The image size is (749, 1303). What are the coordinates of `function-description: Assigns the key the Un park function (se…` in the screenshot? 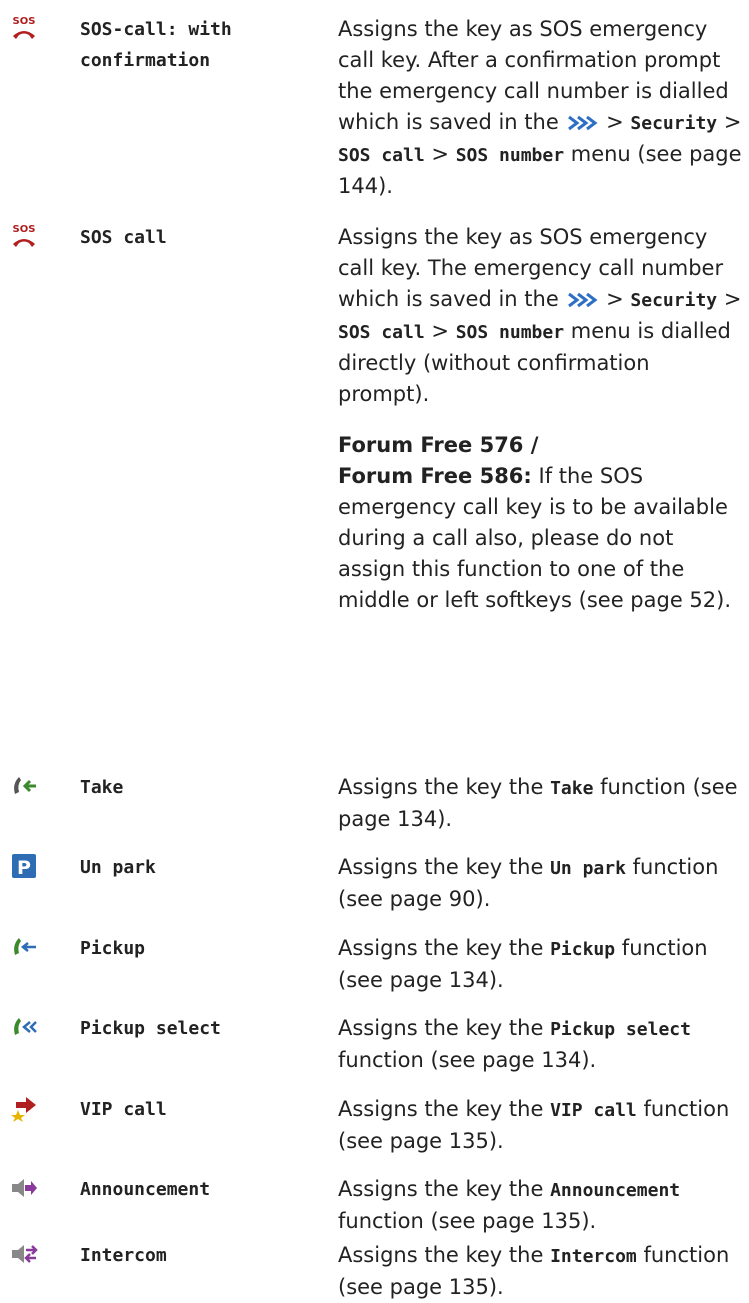 It's located at (528, 883).